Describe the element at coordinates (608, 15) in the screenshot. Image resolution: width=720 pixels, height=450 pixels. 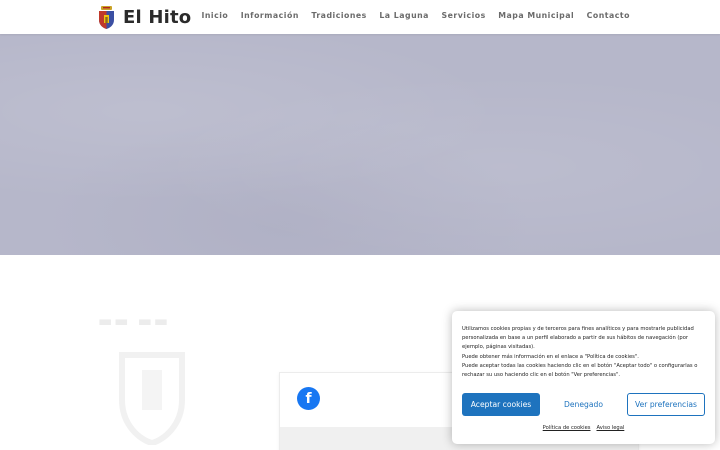
I see `nav-item-contacto: Contacto` at that location.